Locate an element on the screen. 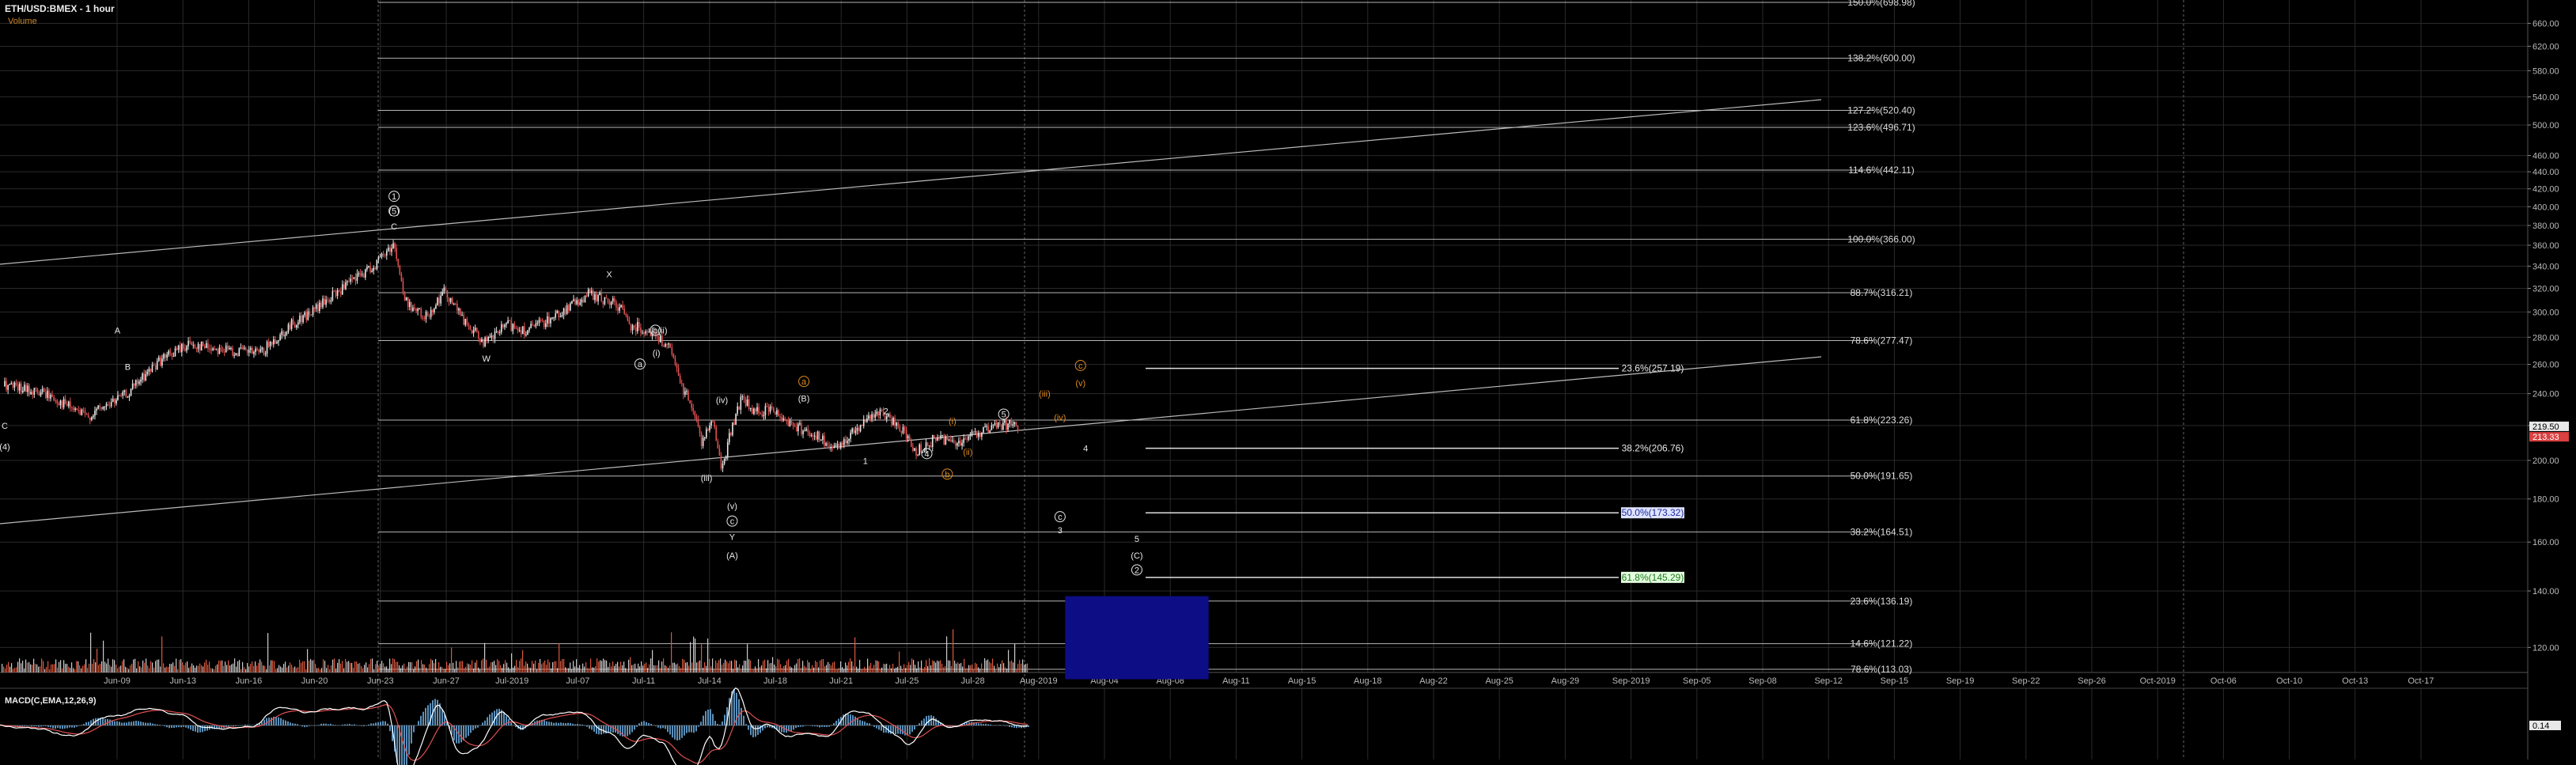 Image resolution: width=2576 pixels, height=765 pixels. x-tick-label: Jun-16 is located at coordinates (249, 681).